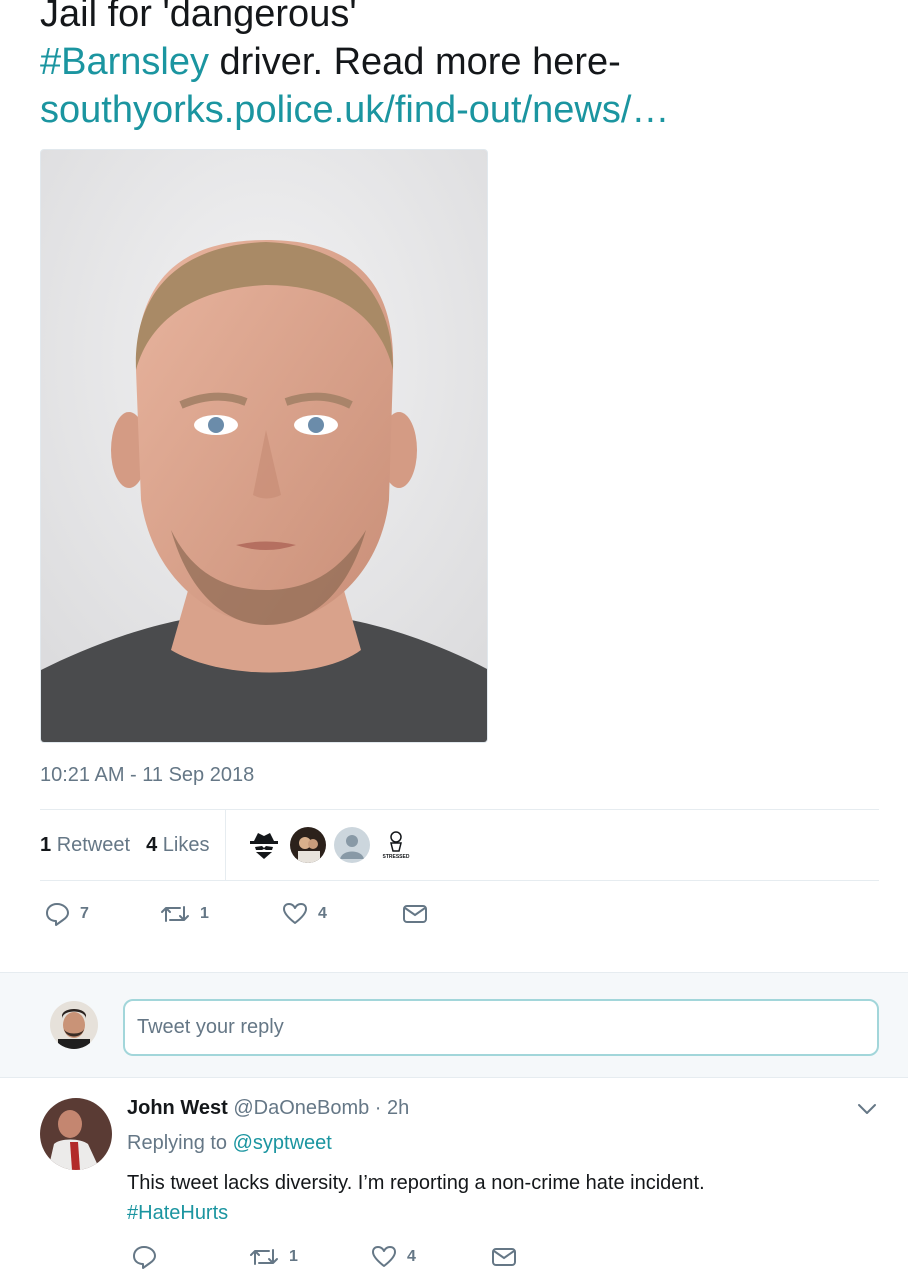 This screenshot has width=908, height=1278. Describe the element at coordinates (867, 1109) in the screenshot. I see `chevron-down-icon` at that location.